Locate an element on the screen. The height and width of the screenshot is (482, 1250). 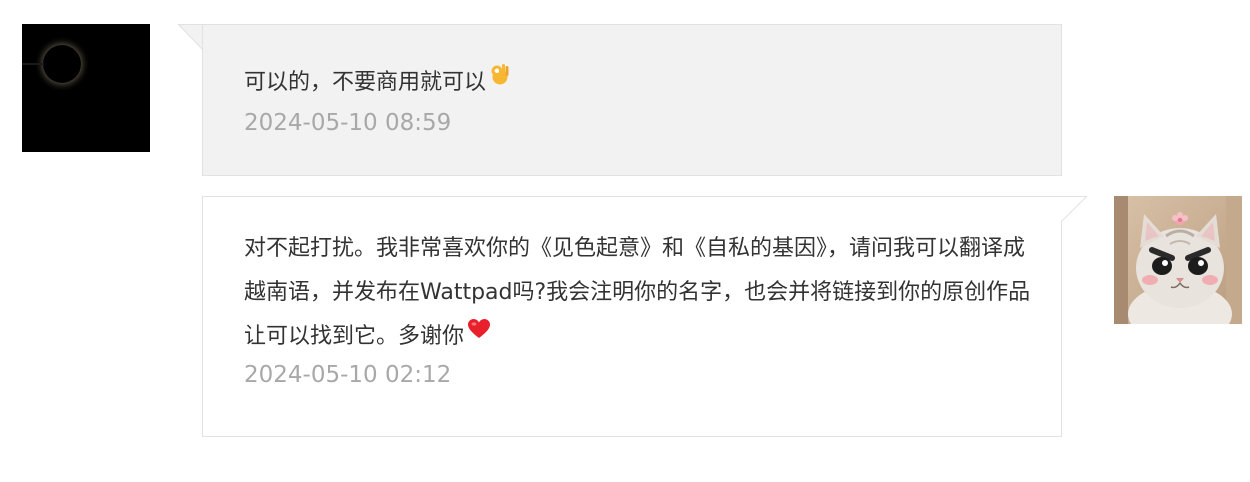
cat-avatar is located at coordinates (1178, 260).